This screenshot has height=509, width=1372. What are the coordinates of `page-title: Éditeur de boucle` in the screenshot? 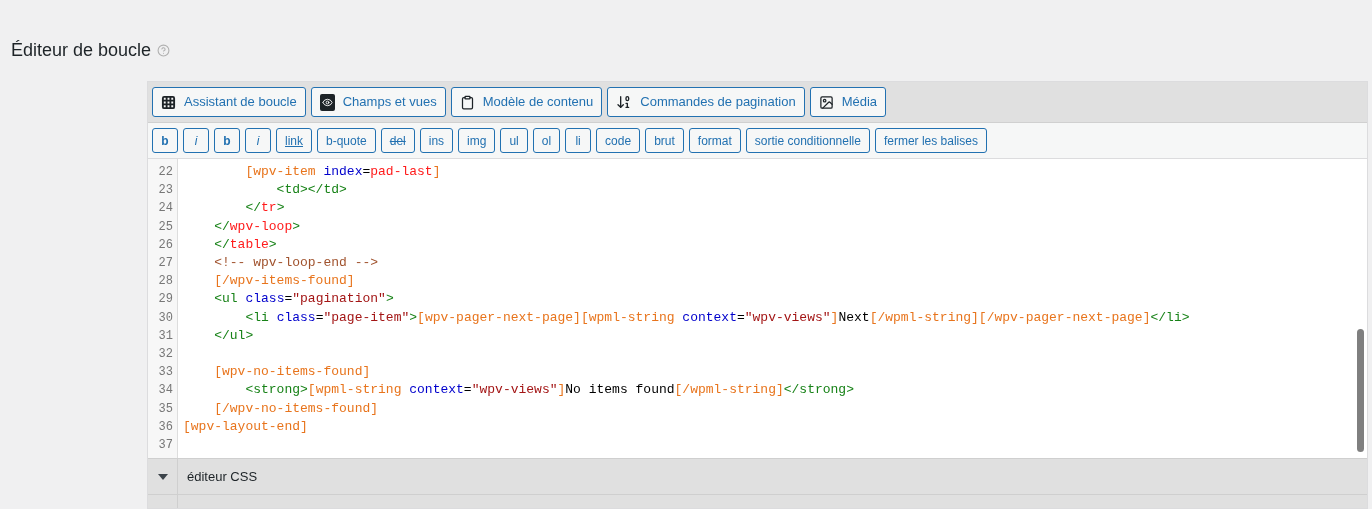 It's located at (81, 50).